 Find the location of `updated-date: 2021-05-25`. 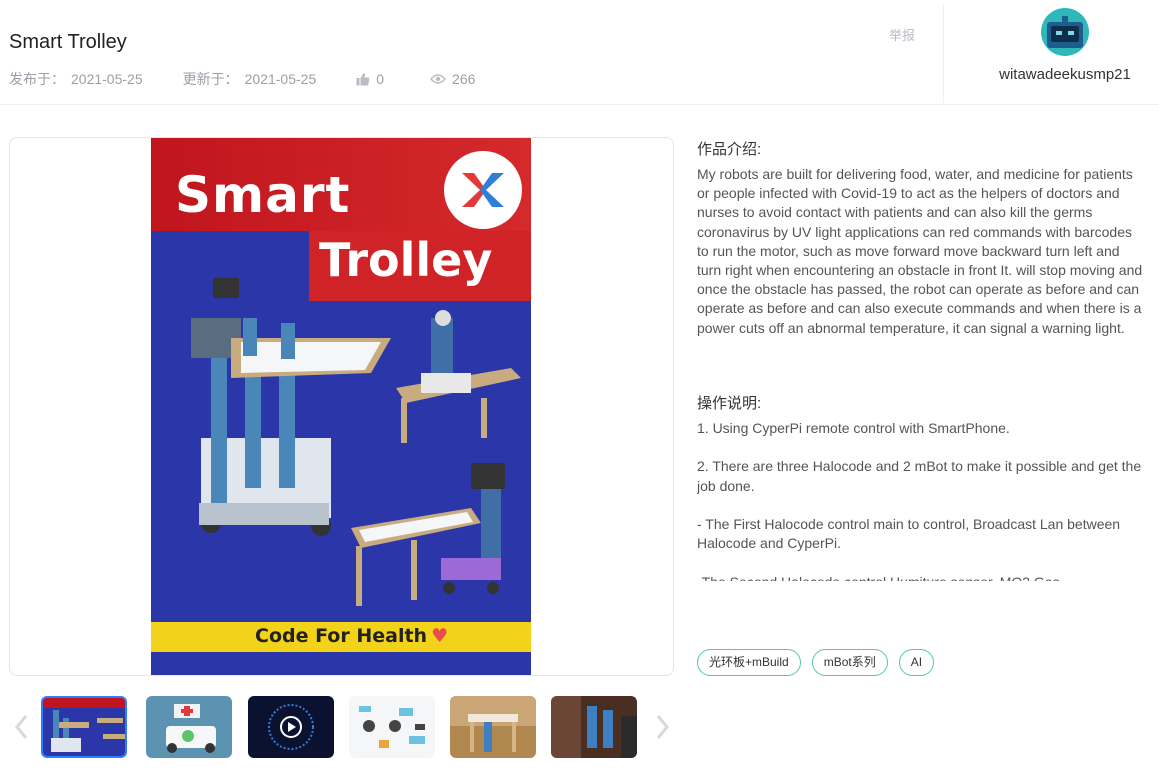

updated-date: 2021-05-25 is located at coordinates (280, 79).